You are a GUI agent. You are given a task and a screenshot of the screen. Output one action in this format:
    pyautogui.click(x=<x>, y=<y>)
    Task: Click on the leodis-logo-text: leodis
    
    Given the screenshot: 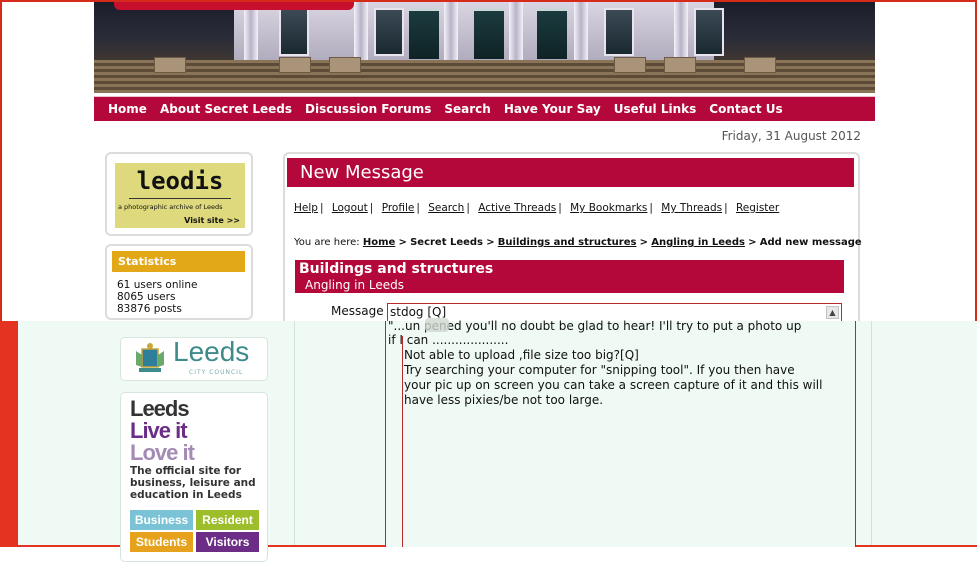 What is the action you would take?
    pyautogui.click(x=180, y=181)
    